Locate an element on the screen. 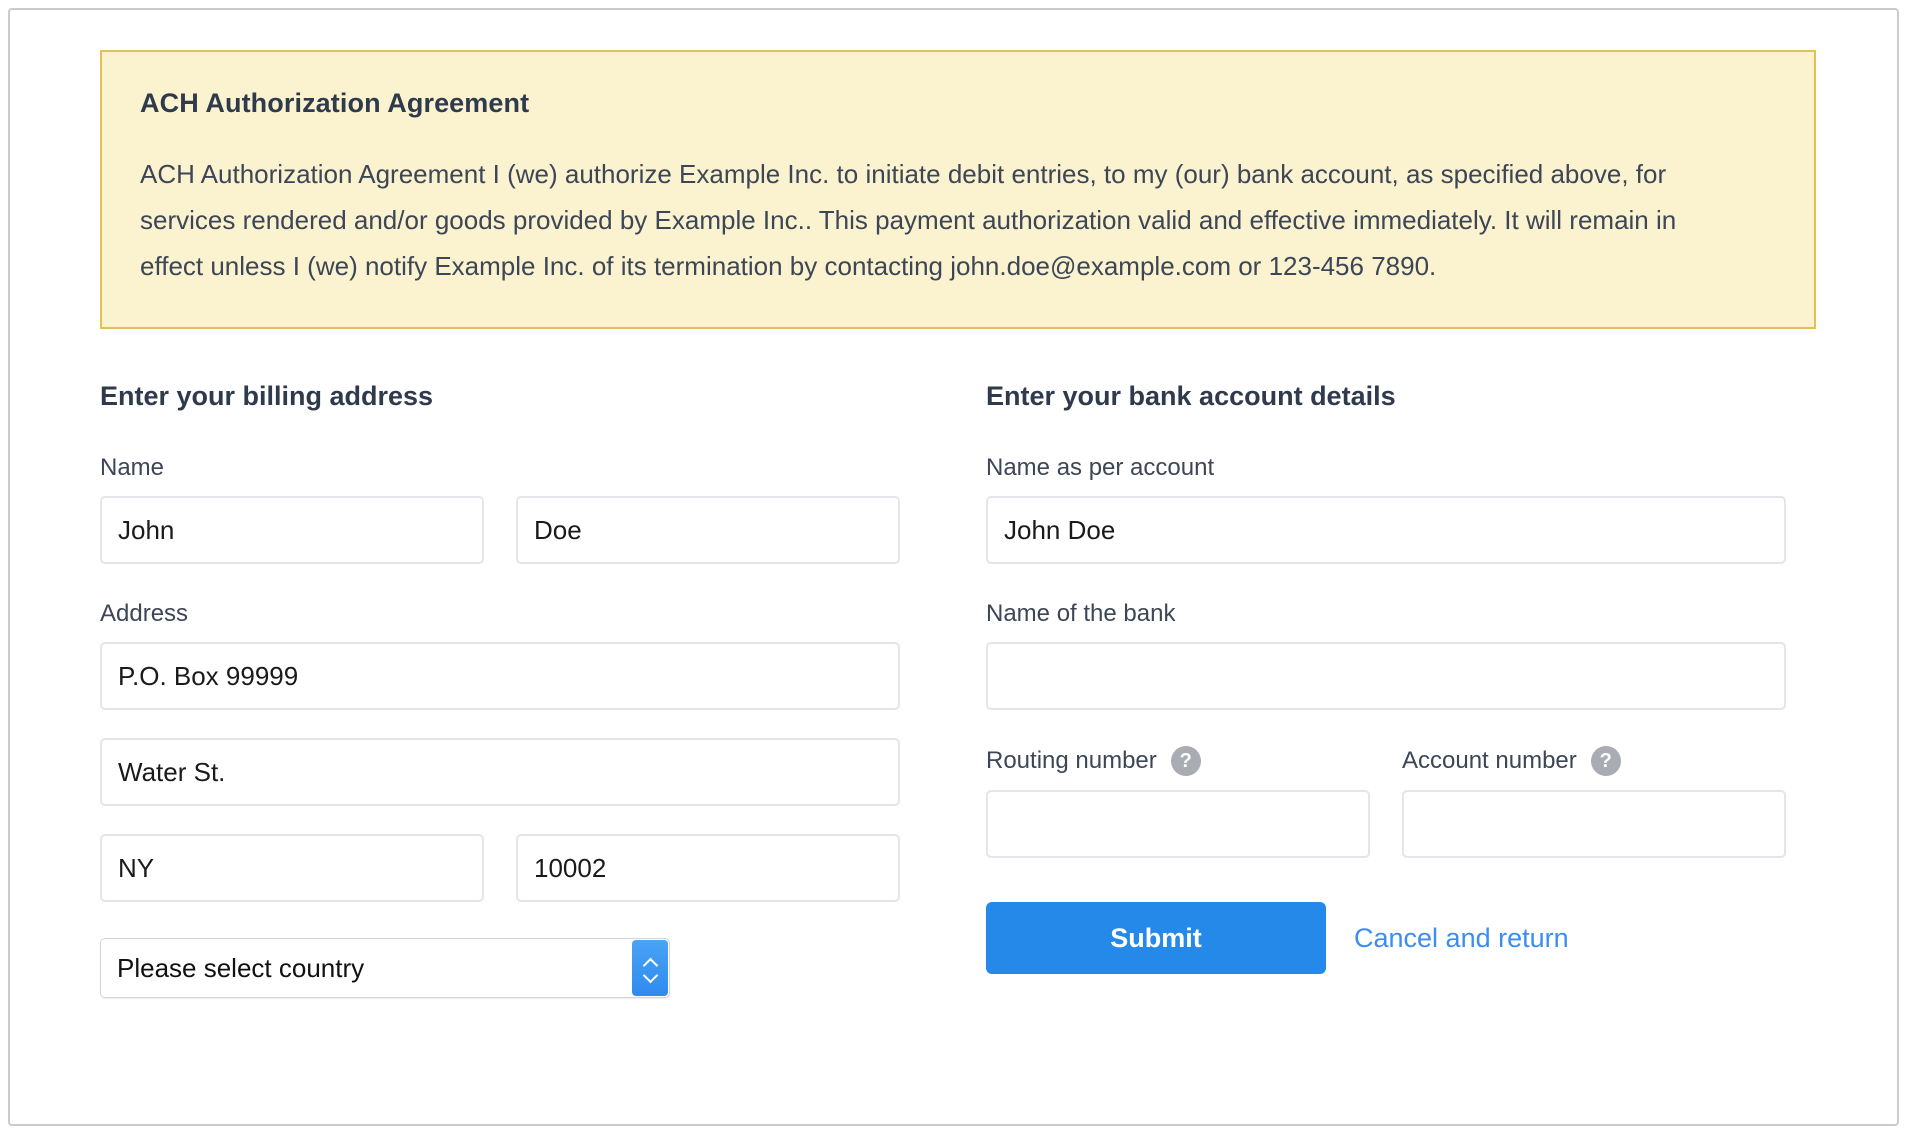  country-select-value: Please select country is located at coordinates (241, 967).